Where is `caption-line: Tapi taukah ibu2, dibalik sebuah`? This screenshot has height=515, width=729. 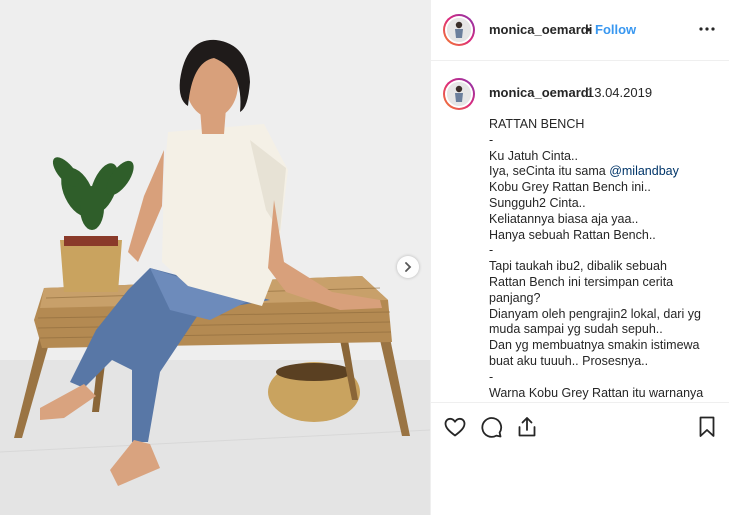 caption-line: Tapi taukah ibu2, dibalik sebuah is located at coordinates (578, 266).